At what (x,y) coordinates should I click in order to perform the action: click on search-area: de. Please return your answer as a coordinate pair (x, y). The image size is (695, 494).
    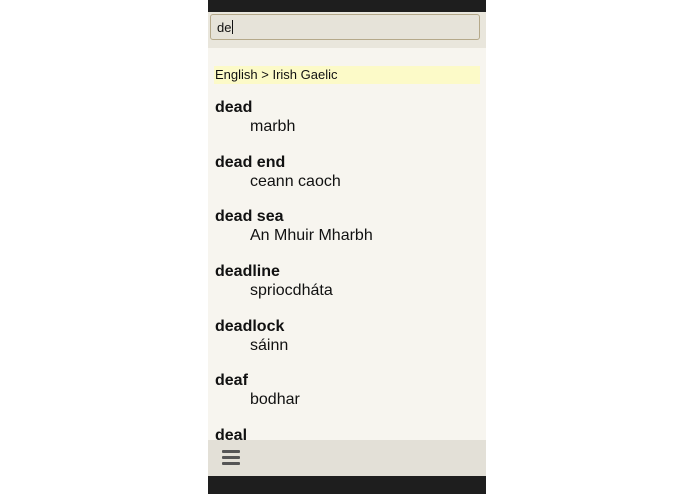
    Looking at the image, I should click on (347, 30).